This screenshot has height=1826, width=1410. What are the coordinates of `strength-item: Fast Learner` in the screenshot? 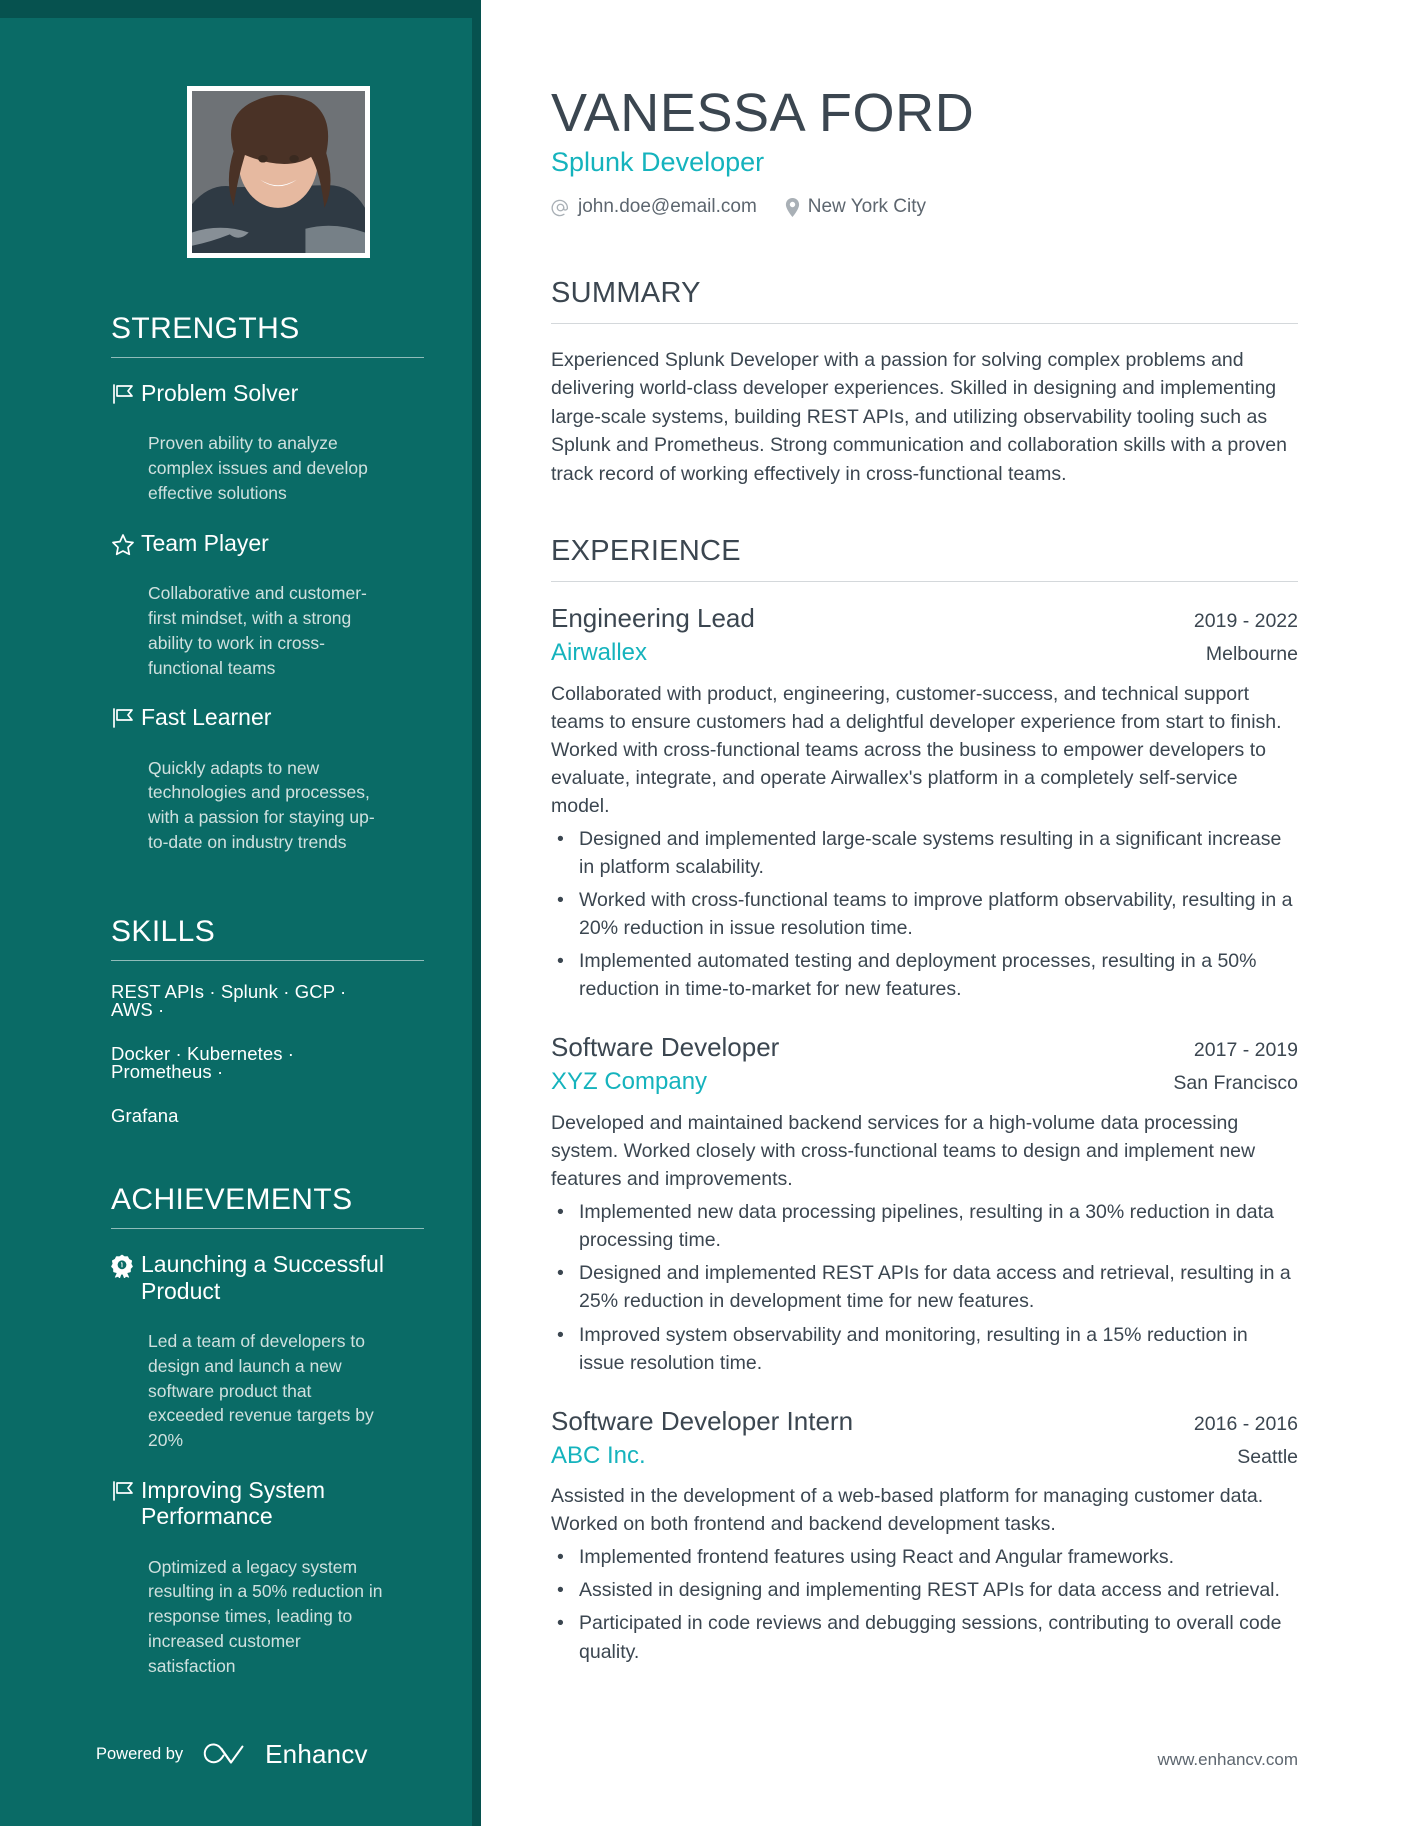 It's located at (250, 718).